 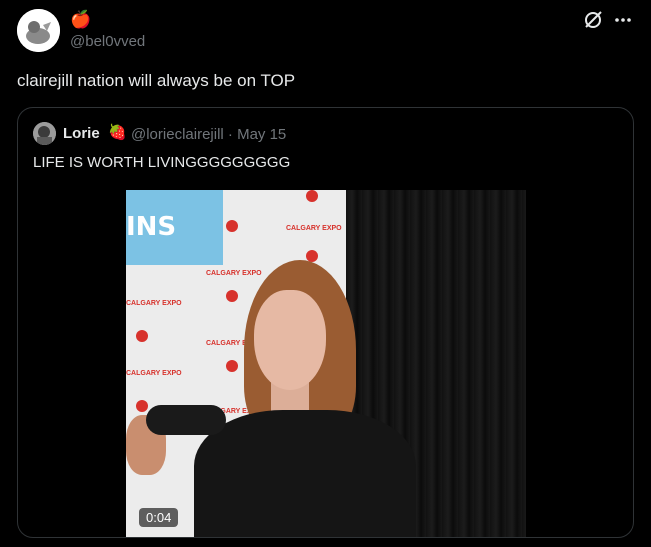 What do you see at coordinates (44, 133) in the screenshot?
I see `quoted-avatar` at bounding box center [44, 133].